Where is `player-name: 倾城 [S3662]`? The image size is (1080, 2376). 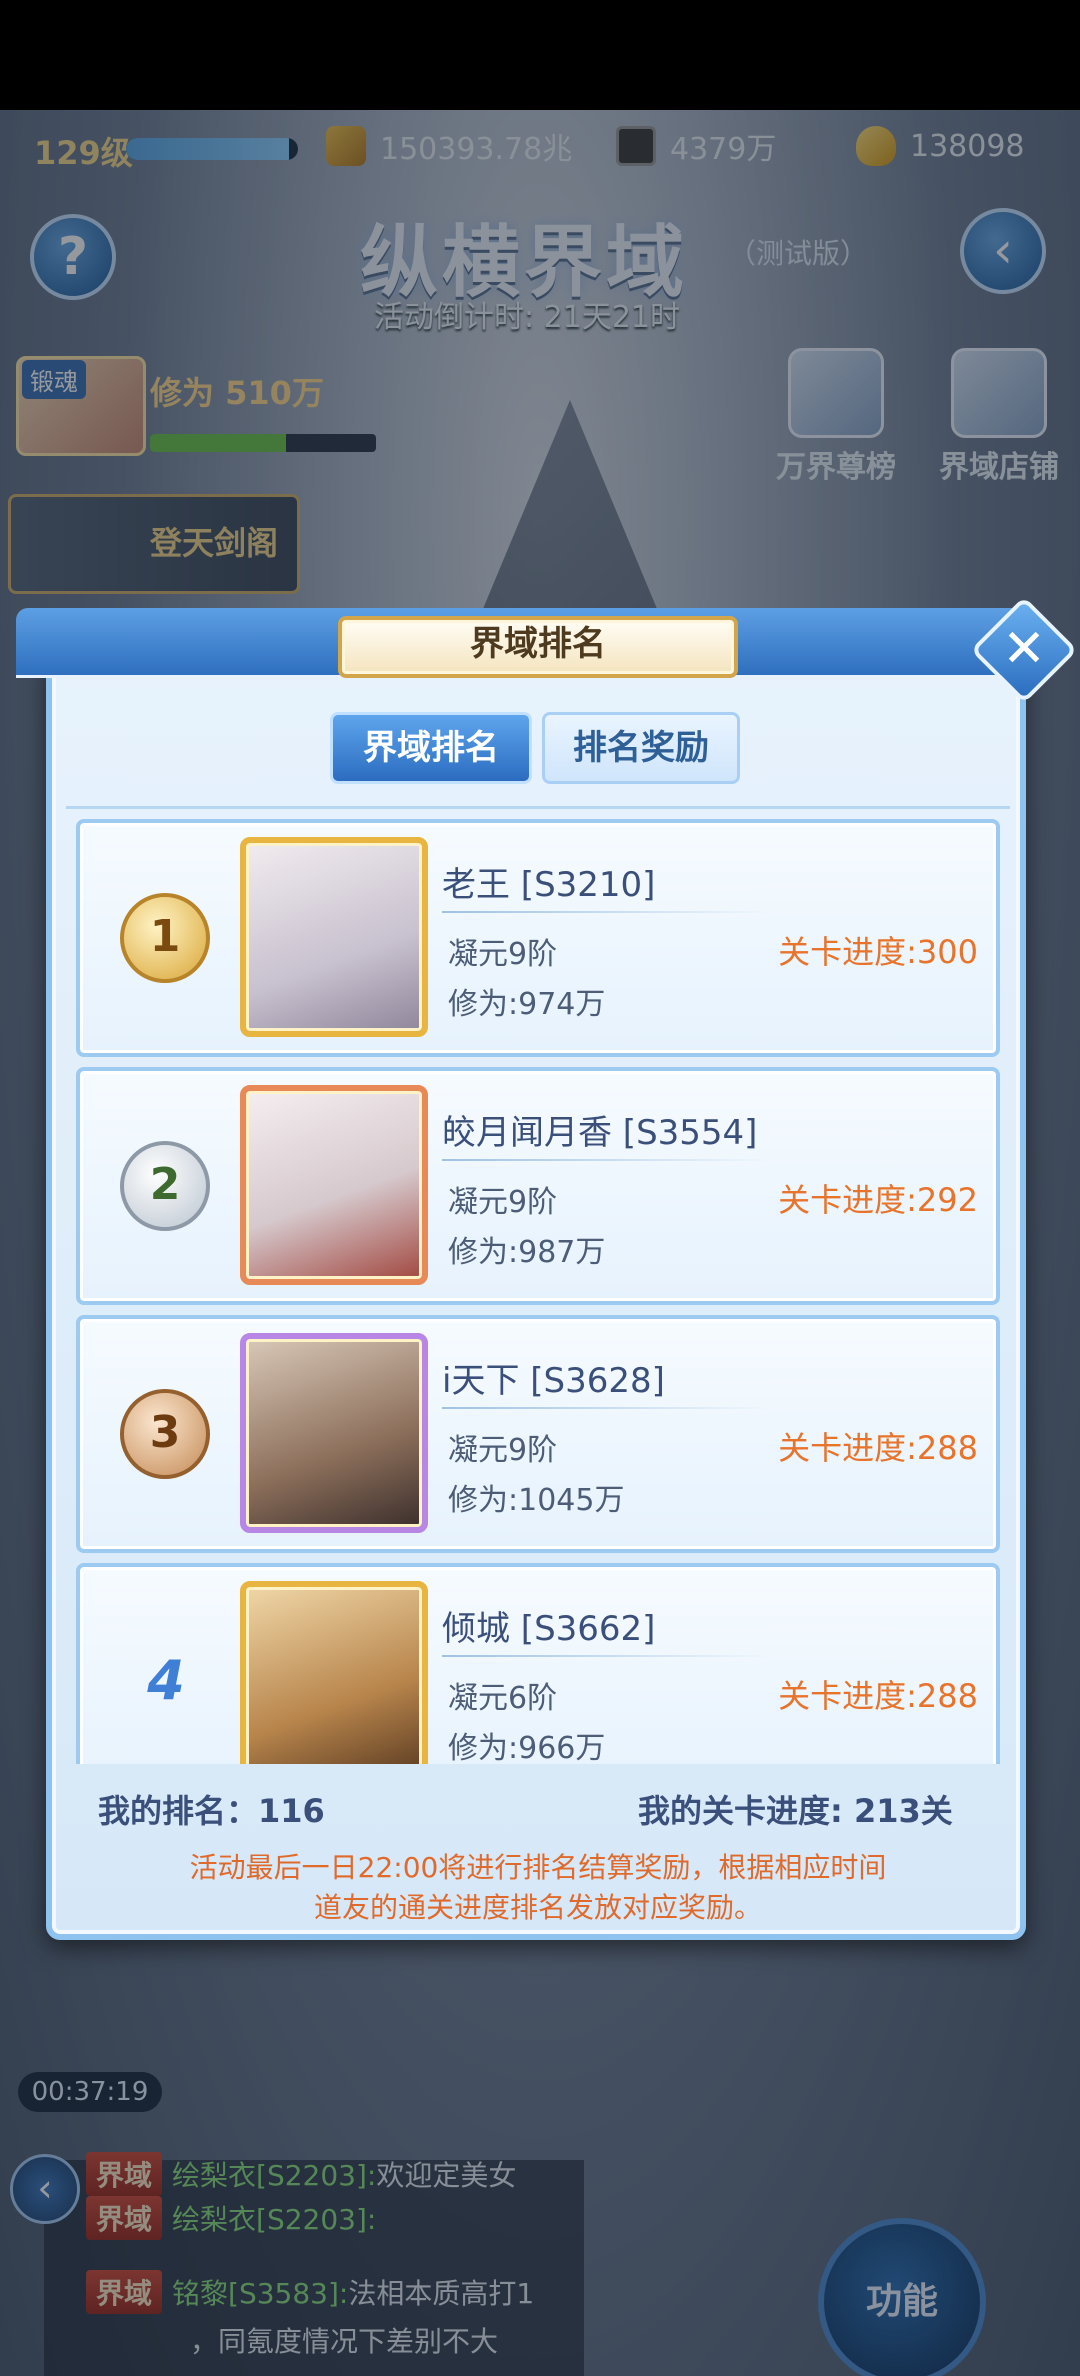 player-name: 倾城 [S3662] is located at coordinates (549, 1629).